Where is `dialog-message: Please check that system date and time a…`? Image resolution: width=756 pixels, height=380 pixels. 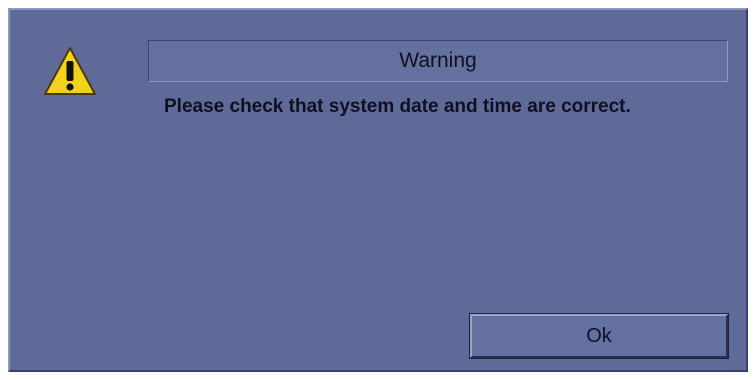
dialog-message: Please check that system date and time a… is located at coordinates (397, 106).